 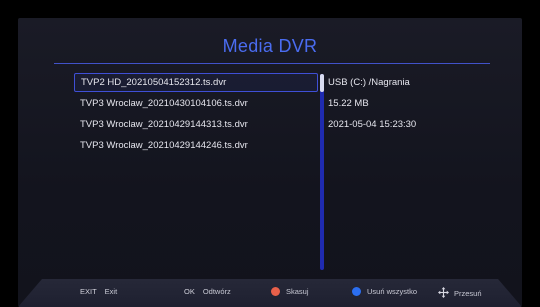 What do you see at coordinates (468, 293) in the screenshot?
I see `move-label: Przesuń` at bounding box center [468, 293].